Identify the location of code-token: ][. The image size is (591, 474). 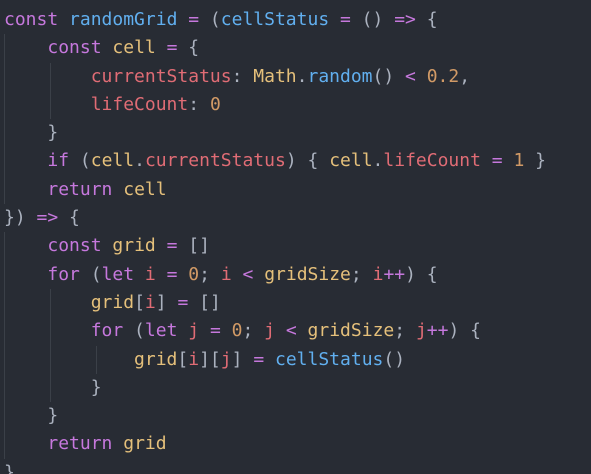
(210, 359).